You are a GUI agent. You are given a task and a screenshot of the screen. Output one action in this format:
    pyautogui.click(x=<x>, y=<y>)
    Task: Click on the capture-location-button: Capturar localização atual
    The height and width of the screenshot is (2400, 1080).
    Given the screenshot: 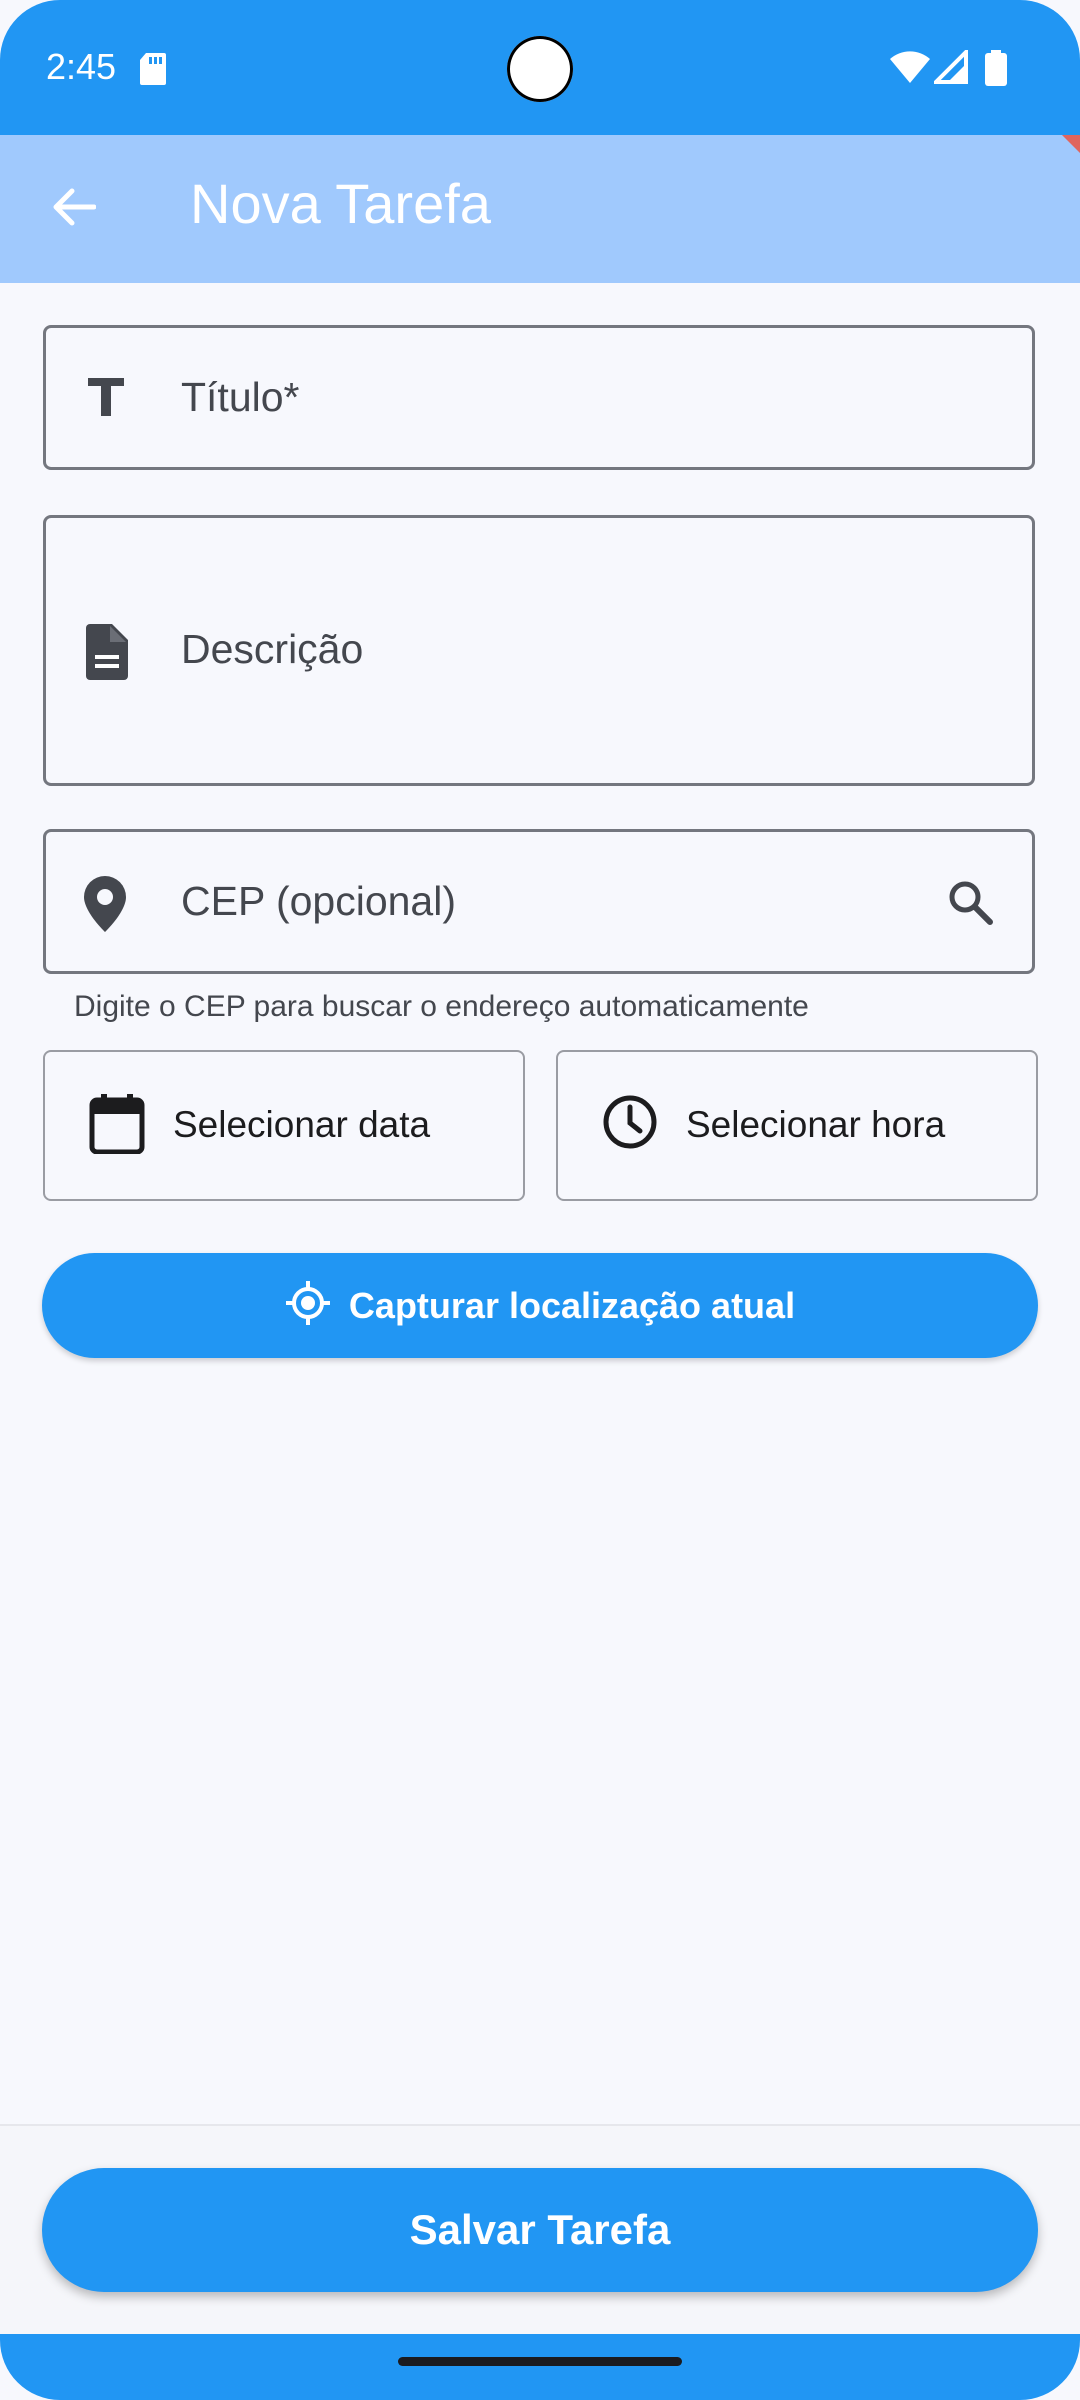 What is the action you would take?
    pyautogui.click(x=540, y=1305)
    